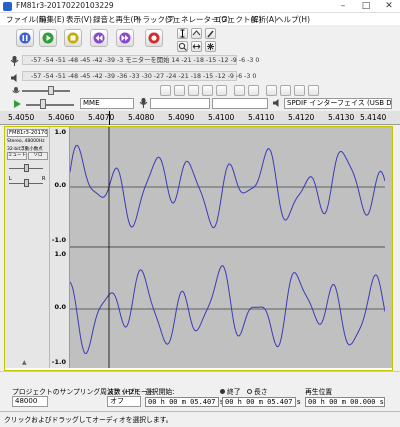 This screenshot has width=400, height=427. I want to click on output-device-select: SPDIF インターフェイス (USB DAC, so click(338, 103).